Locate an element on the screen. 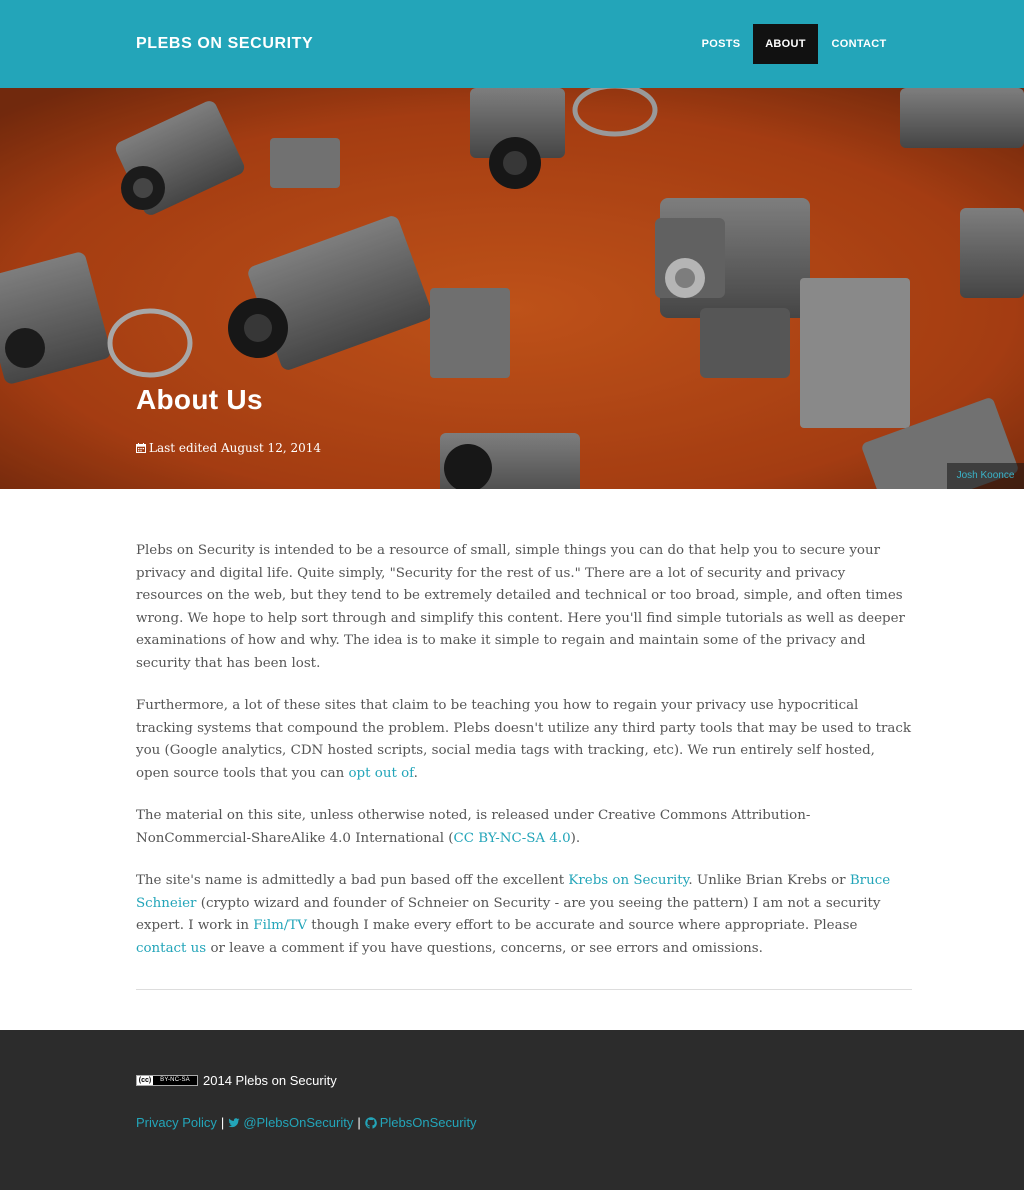 The width and height of the screenshot is (1024, 1190). navbar: PLEBS ON SECURITY POSTS ABOUT CONTACT is located at coordinates (512, 44).